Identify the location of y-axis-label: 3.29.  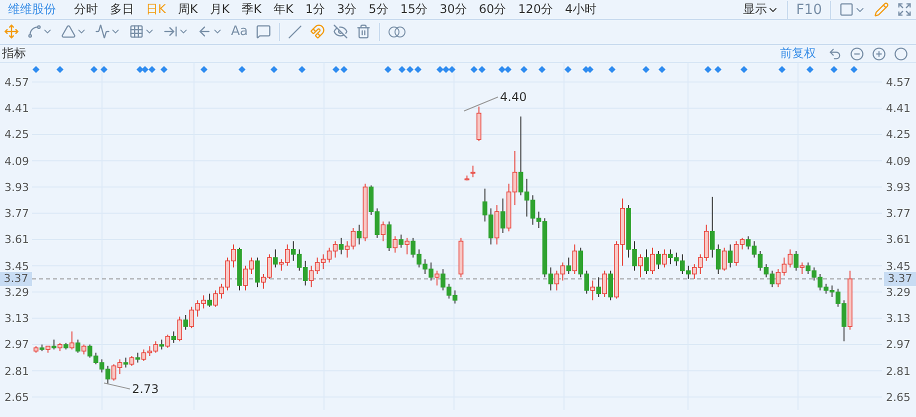
(17, 292).